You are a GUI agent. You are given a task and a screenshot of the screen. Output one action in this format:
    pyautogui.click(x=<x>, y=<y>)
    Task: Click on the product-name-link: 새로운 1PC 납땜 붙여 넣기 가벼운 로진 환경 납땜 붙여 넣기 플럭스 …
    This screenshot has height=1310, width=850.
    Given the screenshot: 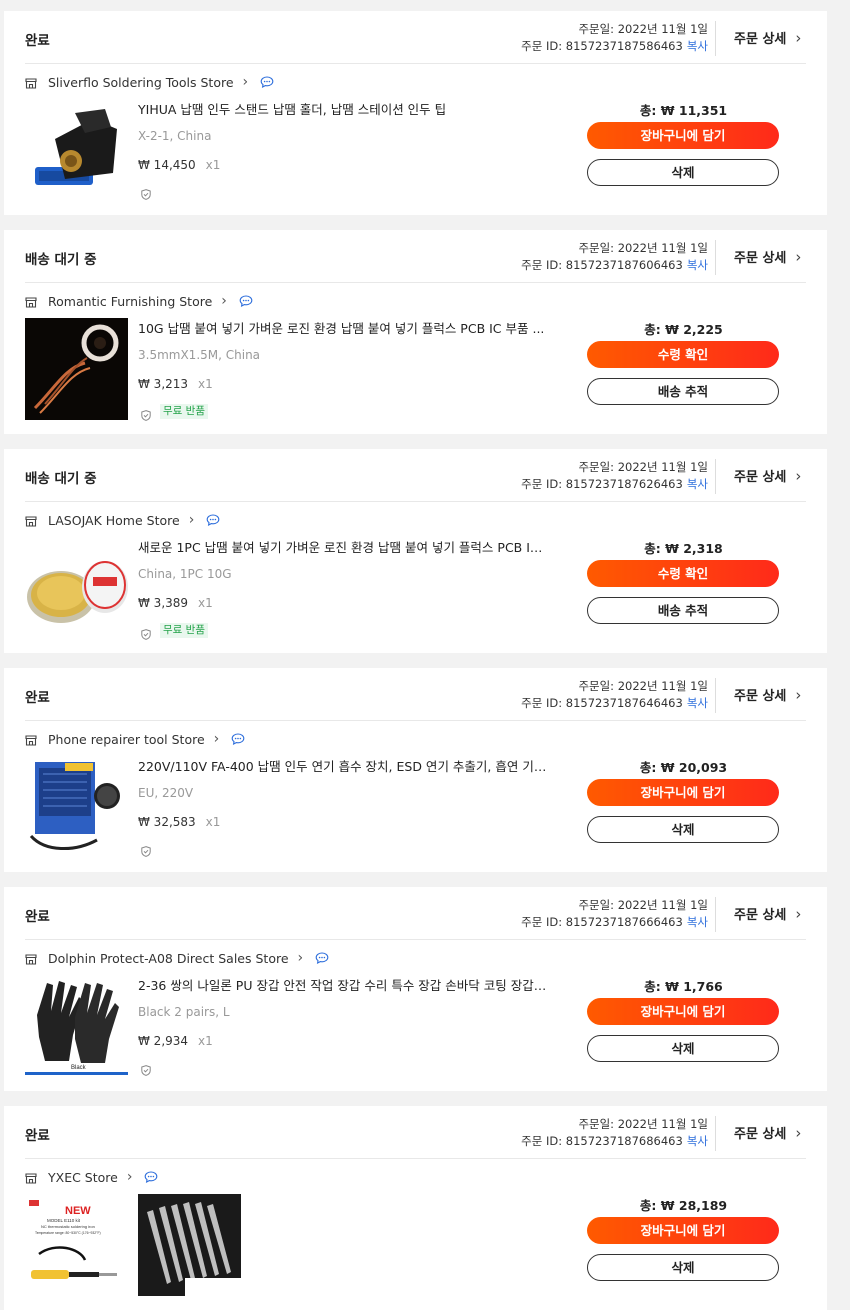 What is the action you would take?
    pyautogui.click(x=343, y=546)
    